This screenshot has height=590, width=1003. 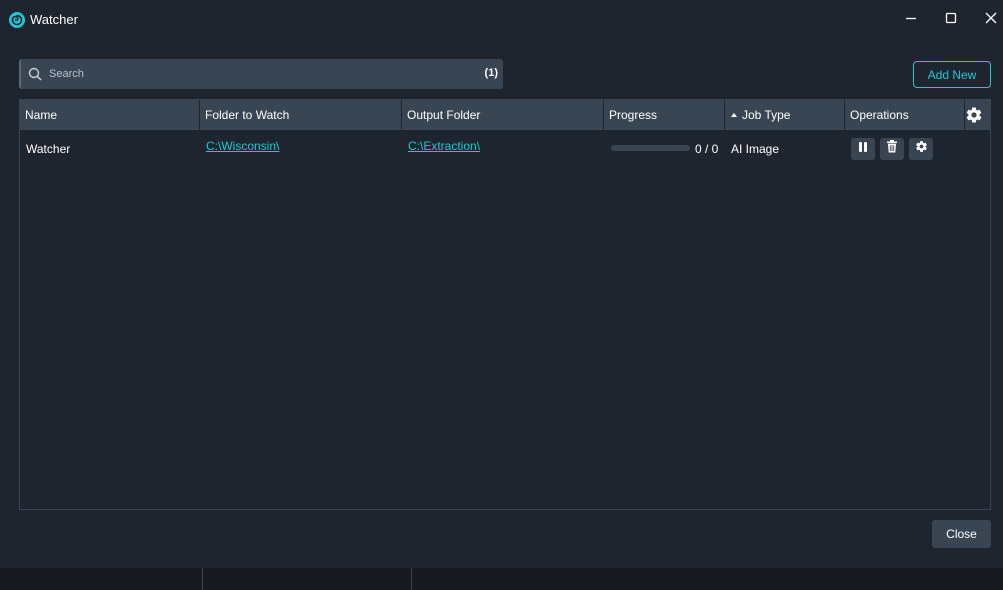 I want to click on column-header-operations: Operations, so click(x=905, y=115).